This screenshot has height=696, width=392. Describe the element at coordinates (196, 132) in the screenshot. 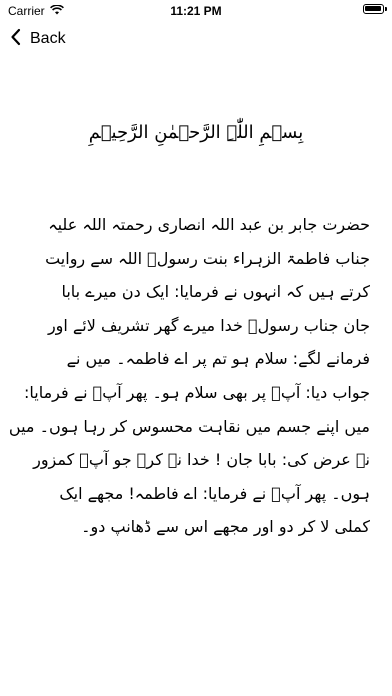

I see `bismillah-heading: بِسۡمِ اللّٰہِ الرَّحۡمٰنِ الرَّحِیۡمِ` at that location.